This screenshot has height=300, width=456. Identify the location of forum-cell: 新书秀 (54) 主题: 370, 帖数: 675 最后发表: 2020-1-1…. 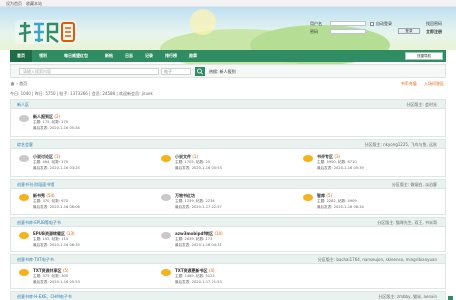
(89, 203).